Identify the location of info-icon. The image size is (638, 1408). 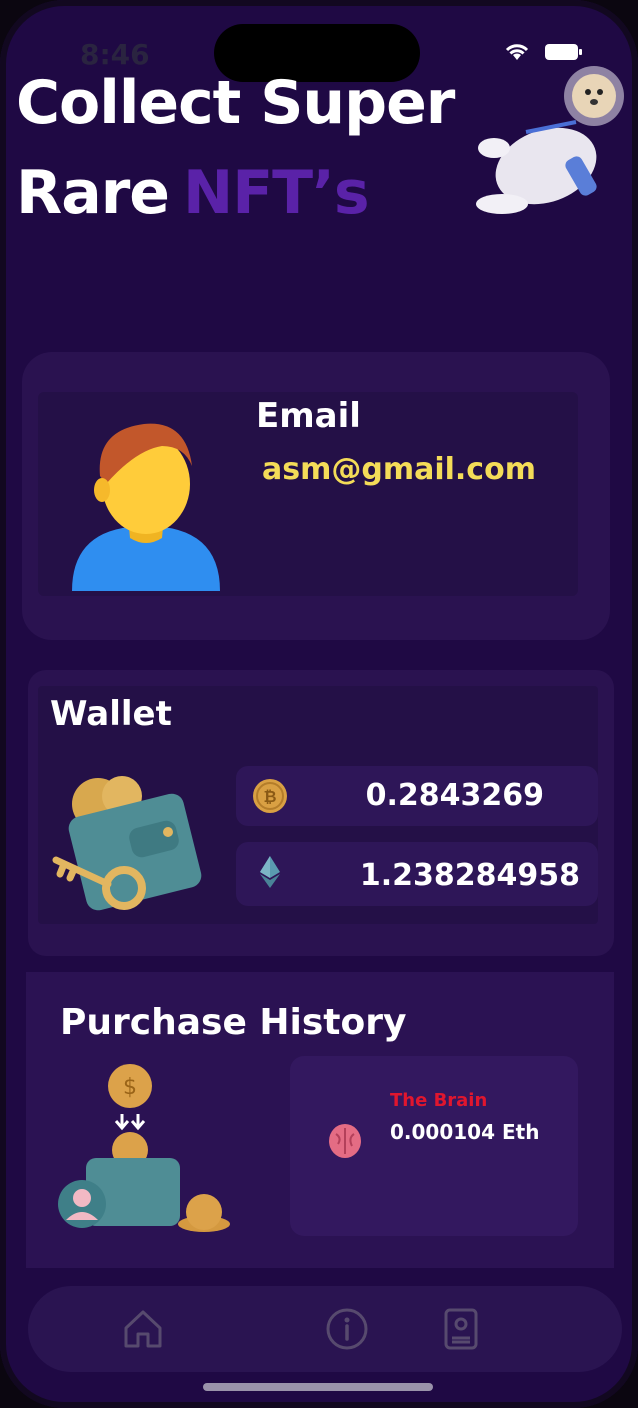
(347, 1329).